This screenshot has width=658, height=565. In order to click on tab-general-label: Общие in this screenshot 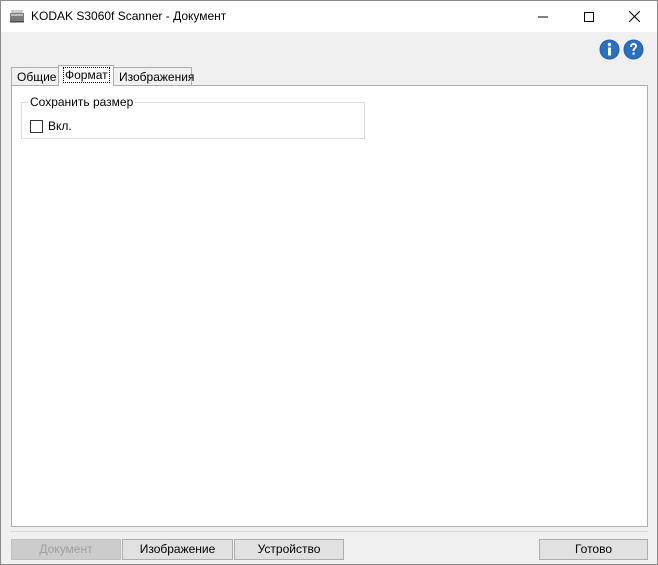, I will do `click(37, 77)`.